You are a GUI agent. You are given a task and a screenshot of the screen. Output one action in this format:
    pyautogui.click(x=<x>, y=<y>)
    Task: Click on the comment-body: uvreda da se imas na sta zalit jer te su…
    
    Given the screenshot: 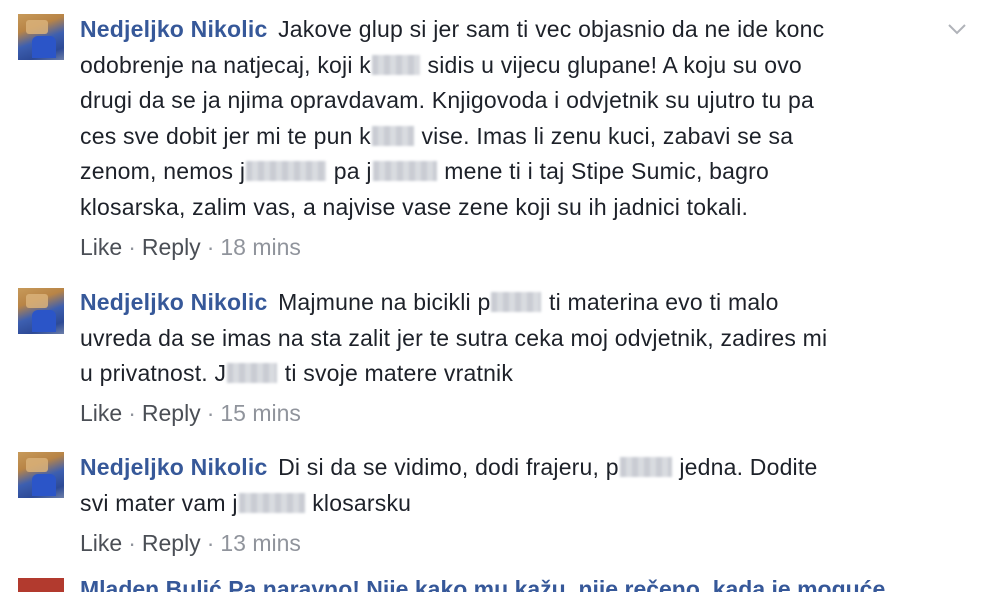 What is the action you would take?
    pyautogui.click(x=454, y=337)
    